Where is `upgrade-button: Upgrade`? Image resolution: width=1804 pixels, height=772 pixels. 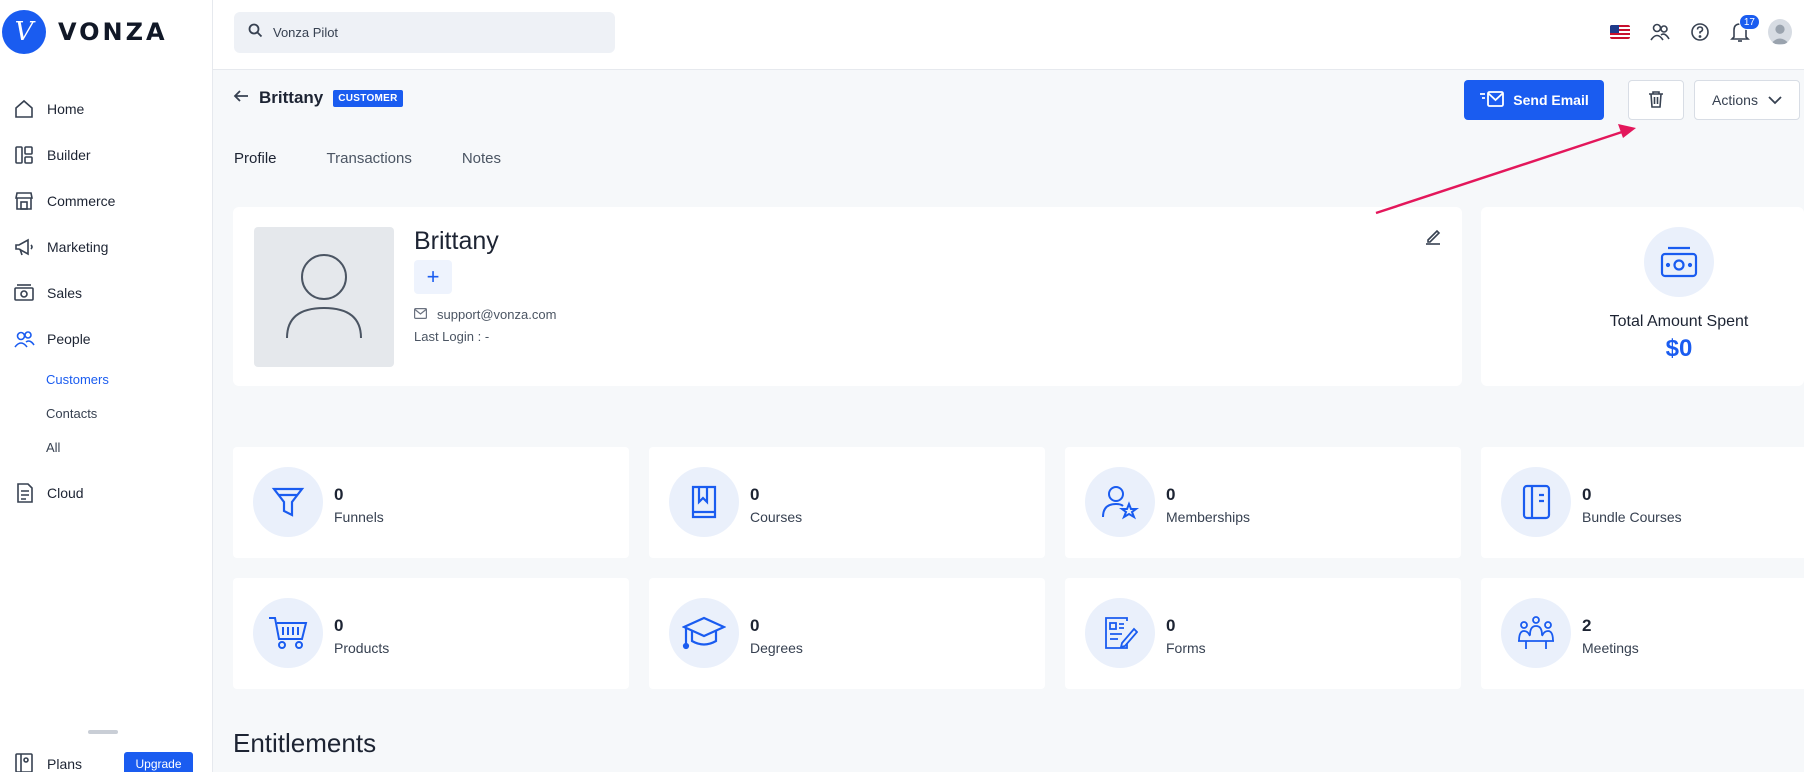 upgrade-button: Upgrade is located at coordinates (158, 762).